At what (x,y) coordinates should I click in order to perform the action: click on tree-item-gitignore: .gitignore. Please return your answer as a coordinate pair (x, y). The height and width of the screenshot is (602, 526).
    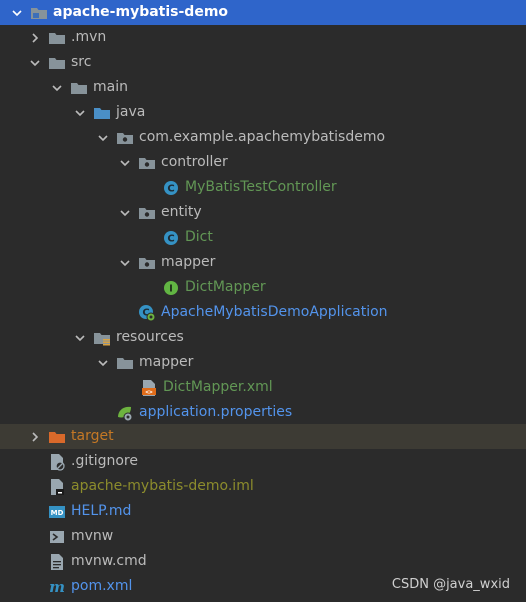
    Looking at the image, I should click on (263, 461).